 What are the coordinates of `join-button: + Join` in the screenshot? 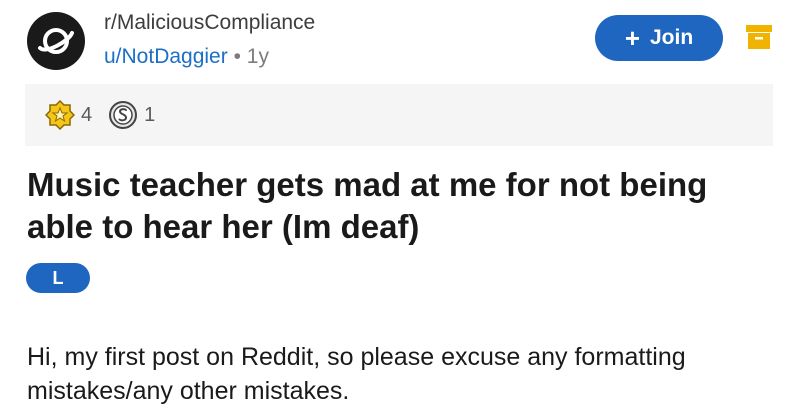 It's located at (659, 38).